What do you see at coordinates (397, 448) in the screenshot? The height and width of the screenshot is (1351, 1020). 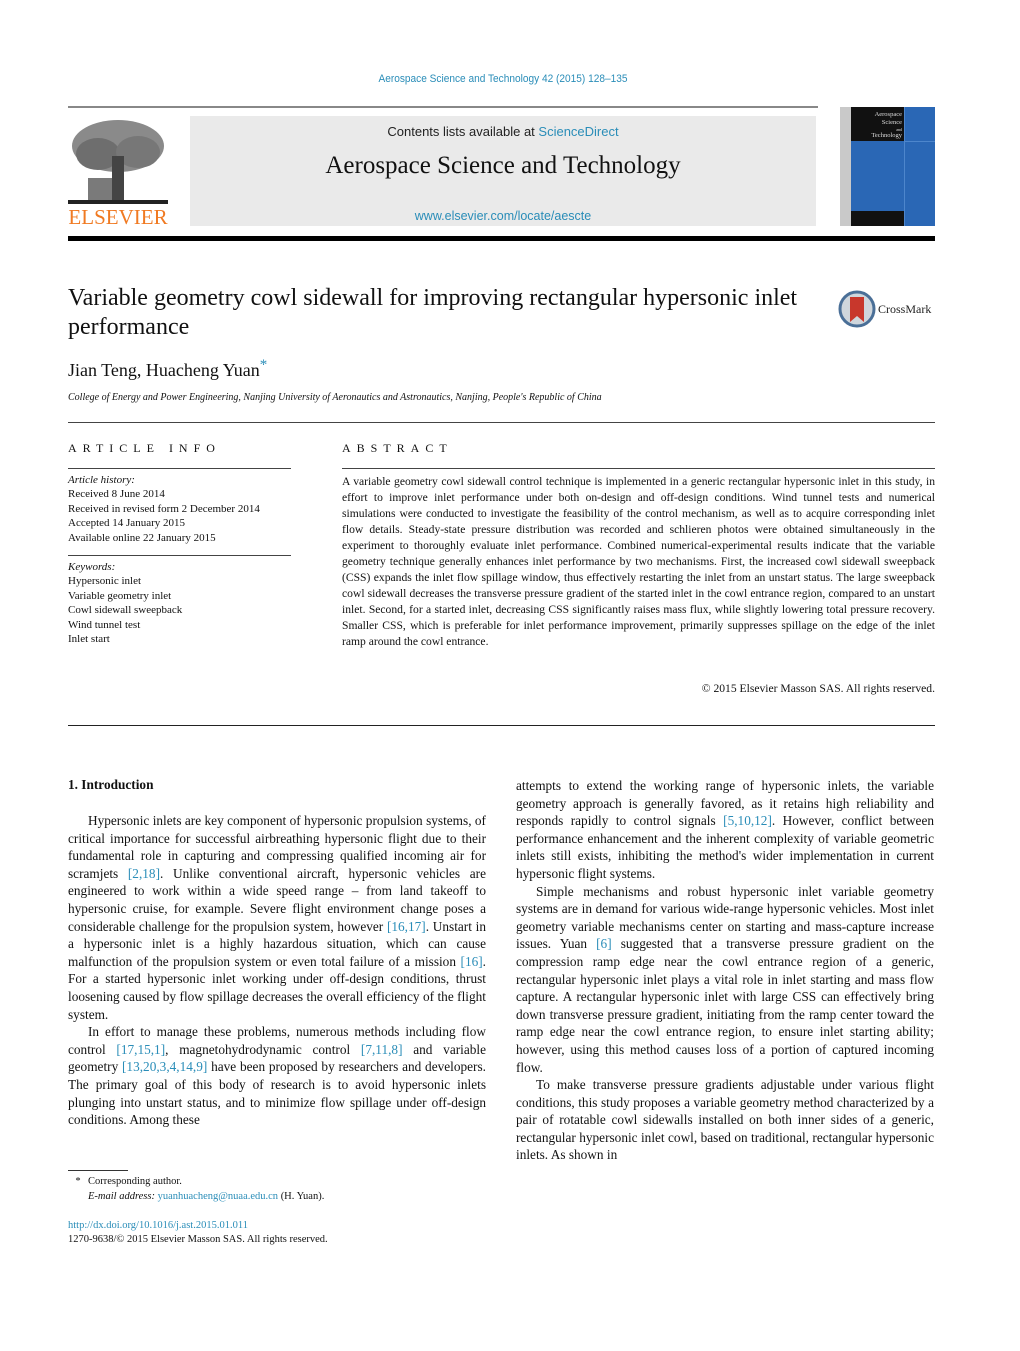 I see `abstract-heading: ABSTRACT` at bounding box center [397, 448].